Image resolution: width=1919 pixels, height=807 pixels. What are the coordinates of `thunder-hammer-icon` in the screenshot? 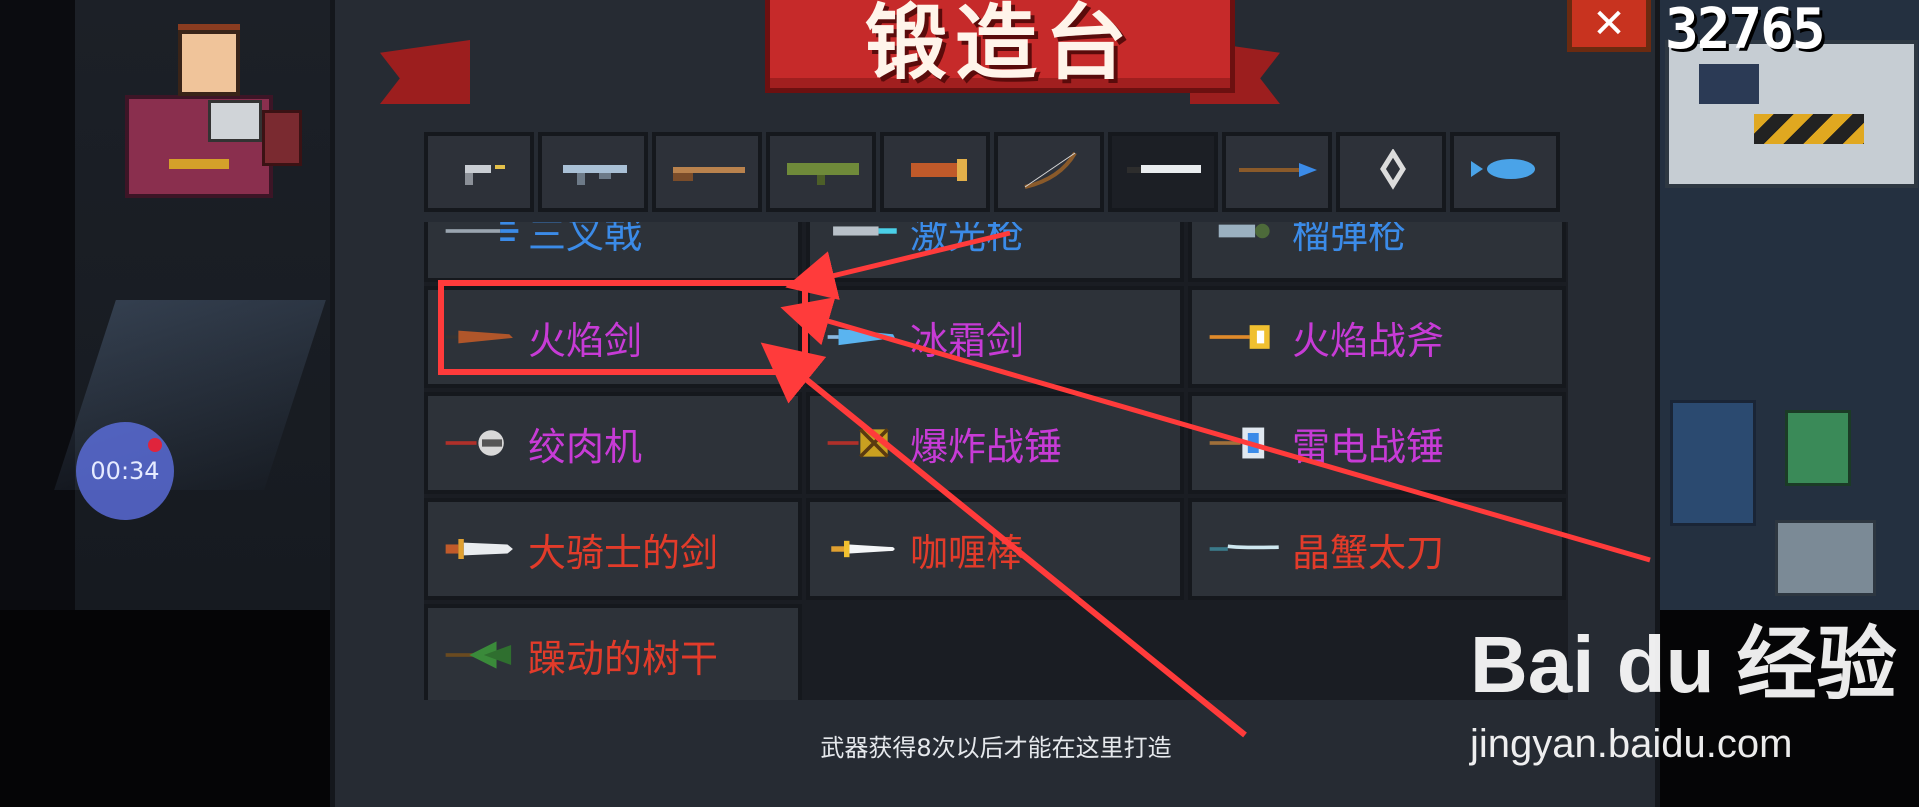 It's located at (1246, 443).